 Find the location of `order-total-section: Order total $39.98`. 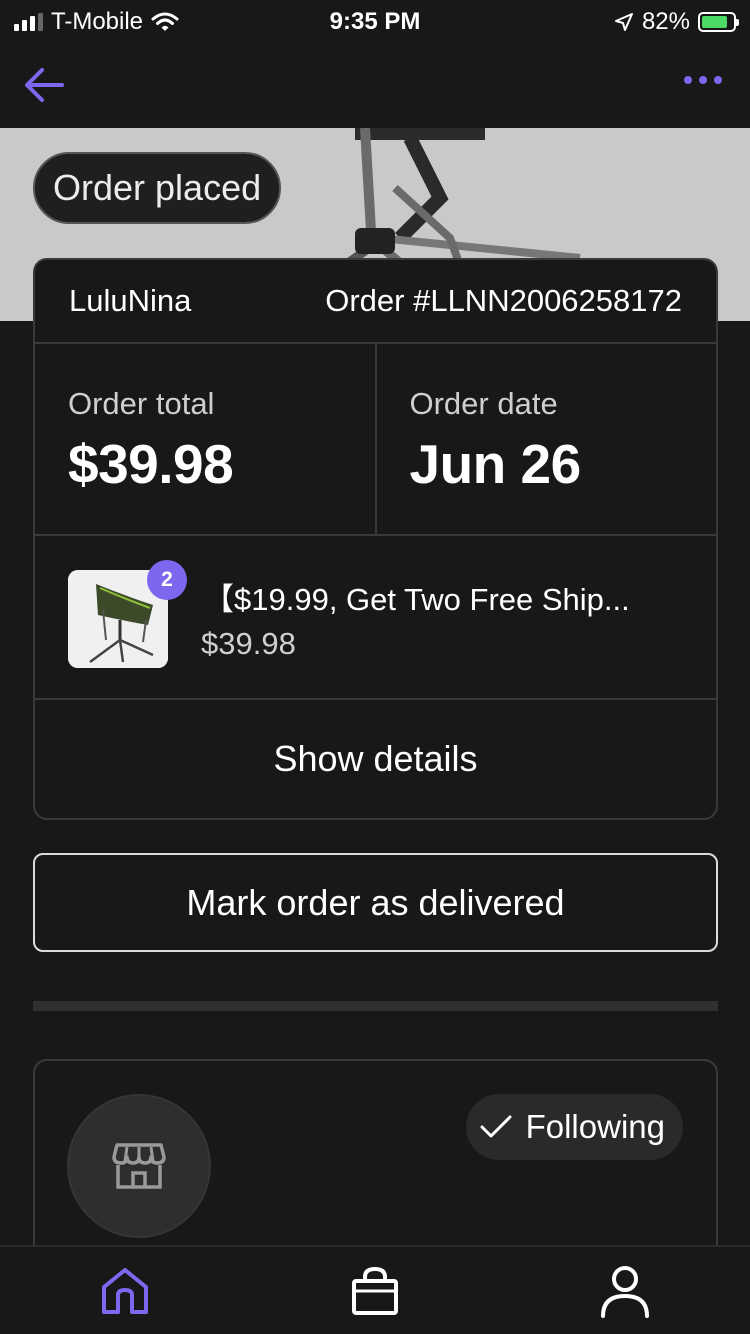

order-total-section: Order total $39.98 is located at coordinates (205, 439).